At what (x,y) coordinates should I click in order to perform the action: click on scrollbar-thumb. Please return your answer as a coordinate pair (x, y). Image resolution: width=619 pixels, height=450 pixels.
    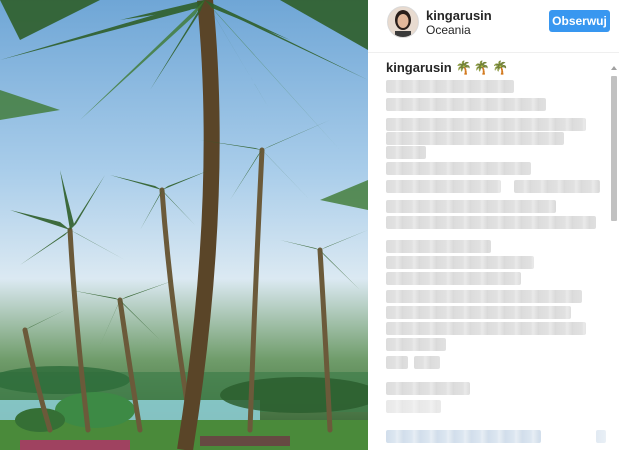
    Looking at the image, I should click on (614, 148).